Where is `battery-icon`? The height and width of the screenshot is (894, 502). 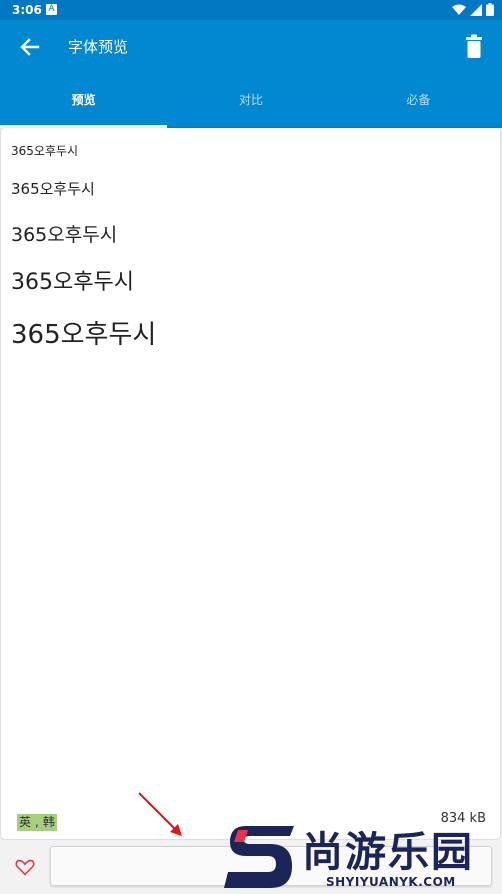 battery-icon is located at coordinates (490, 9).